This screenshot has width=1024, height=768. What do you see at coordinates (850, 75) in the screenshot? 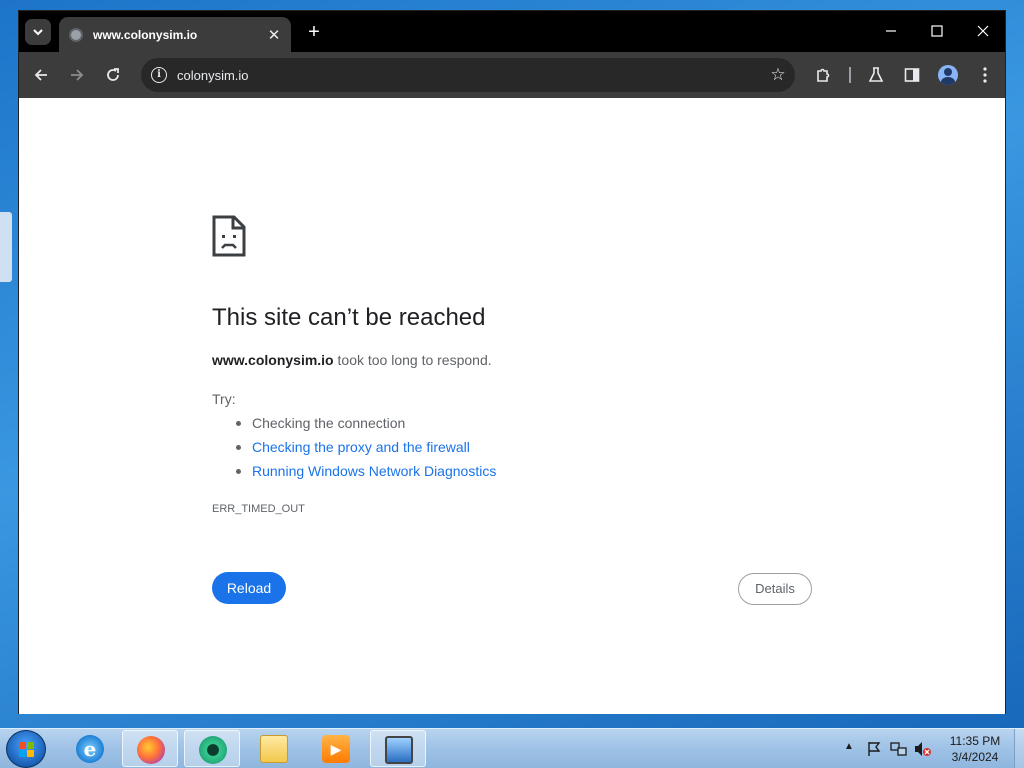
I see `toolbar-divider` at bounding box center [850, 75].